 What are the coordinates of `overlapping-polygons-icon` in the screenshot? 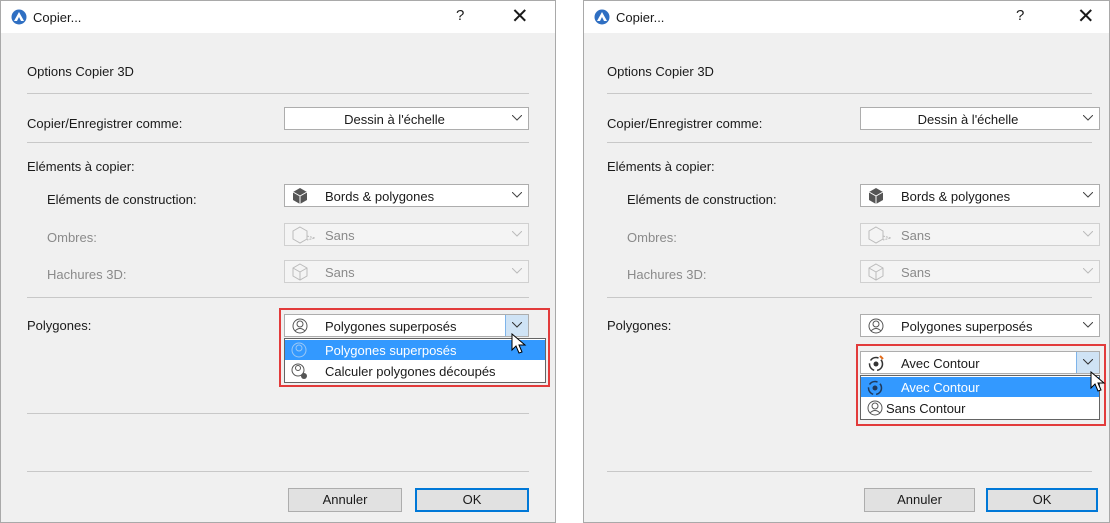 It's located at (876, 326).